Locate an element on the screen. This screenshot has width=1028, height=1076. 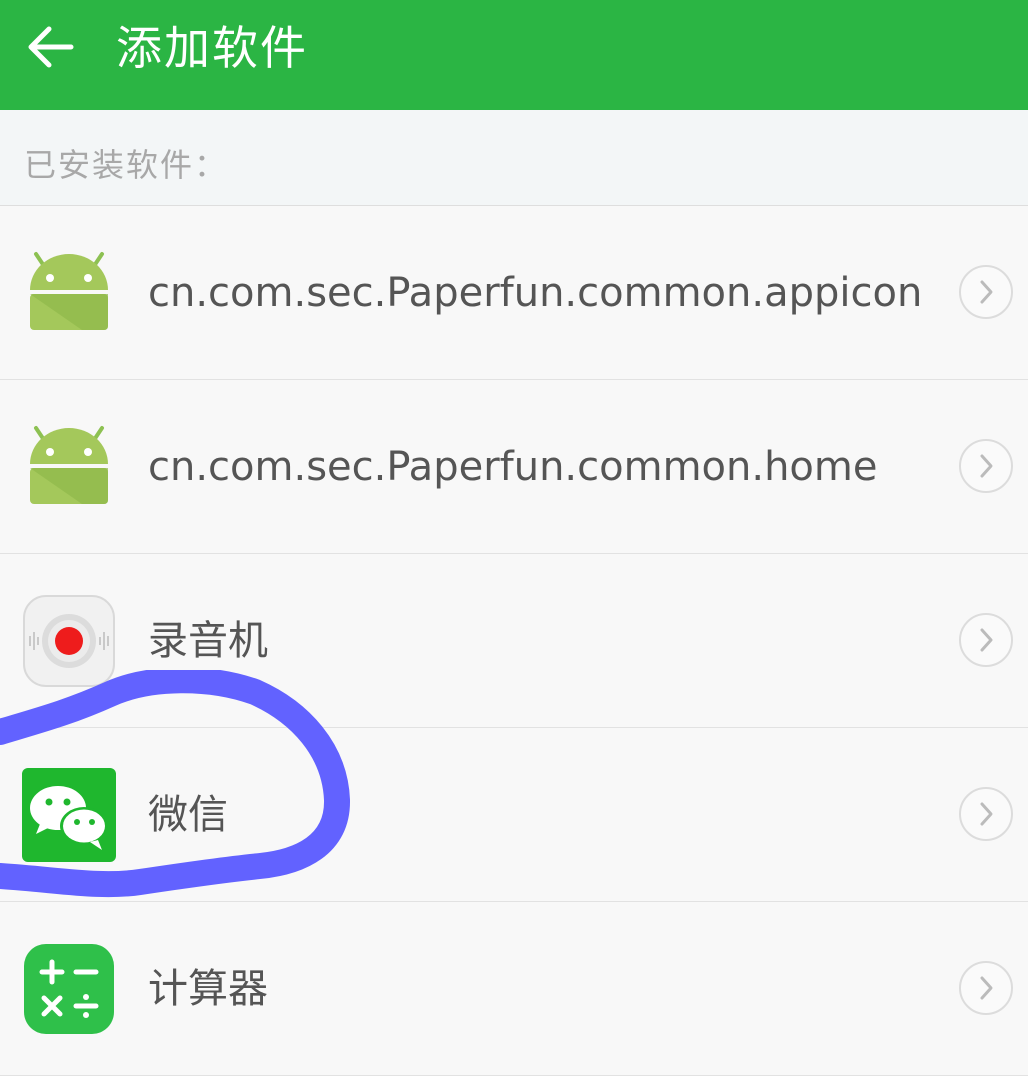
back-button is located at coordinates (50, 47).